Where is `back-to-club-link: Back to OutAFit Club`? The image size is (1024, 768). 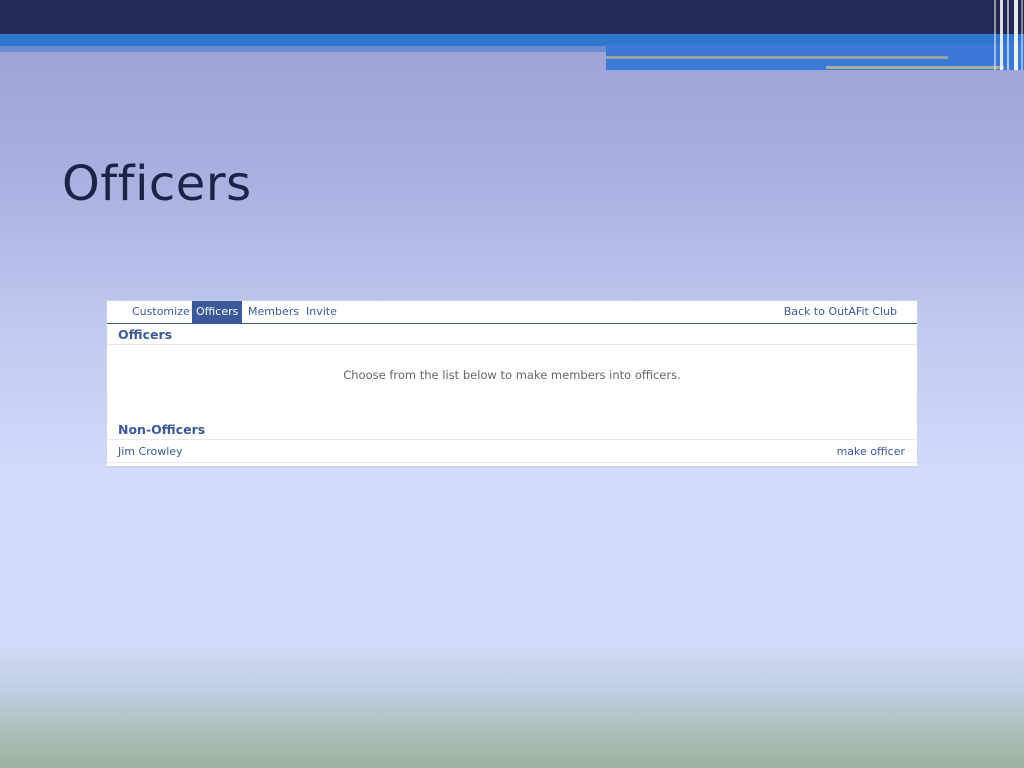
back-to-club-link: Back to OutAFit Club is located at coordinates (840, 312).